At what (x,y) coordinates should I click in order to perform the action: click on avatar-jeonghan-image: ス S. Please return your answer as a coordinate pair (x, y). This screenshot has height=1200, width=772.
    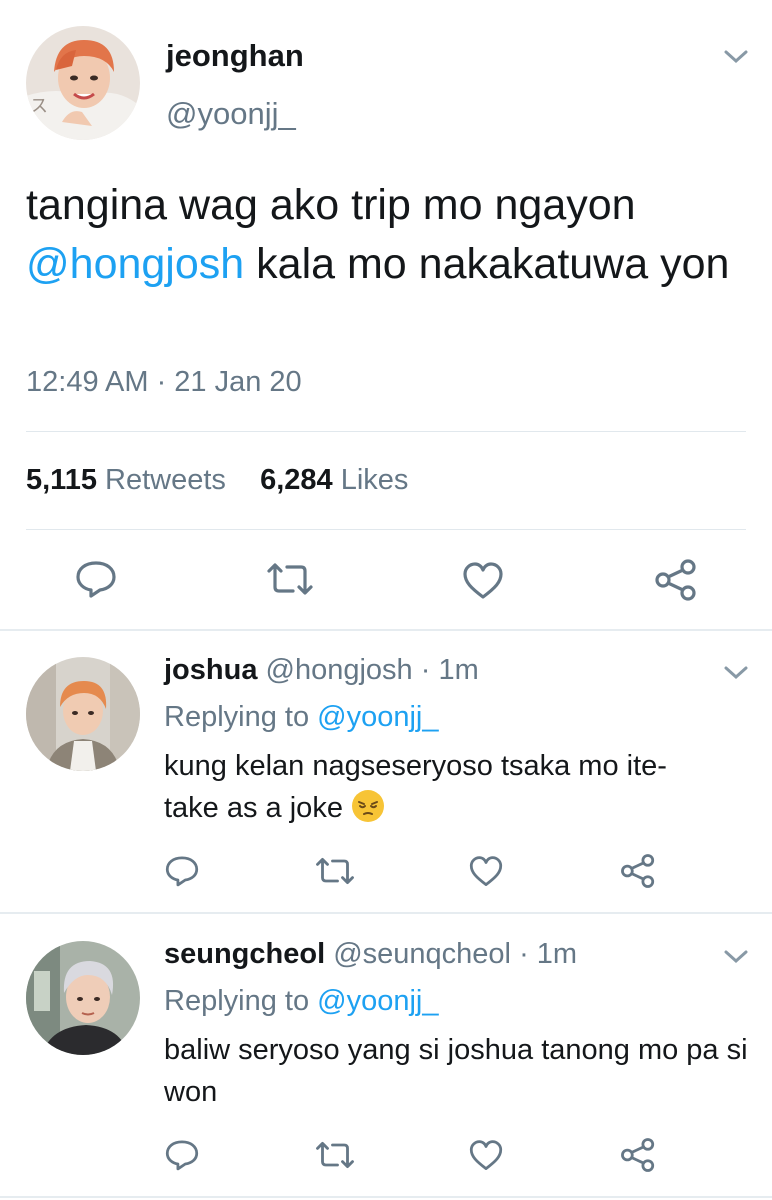
    Looking at the image, I should click on (83, 83).